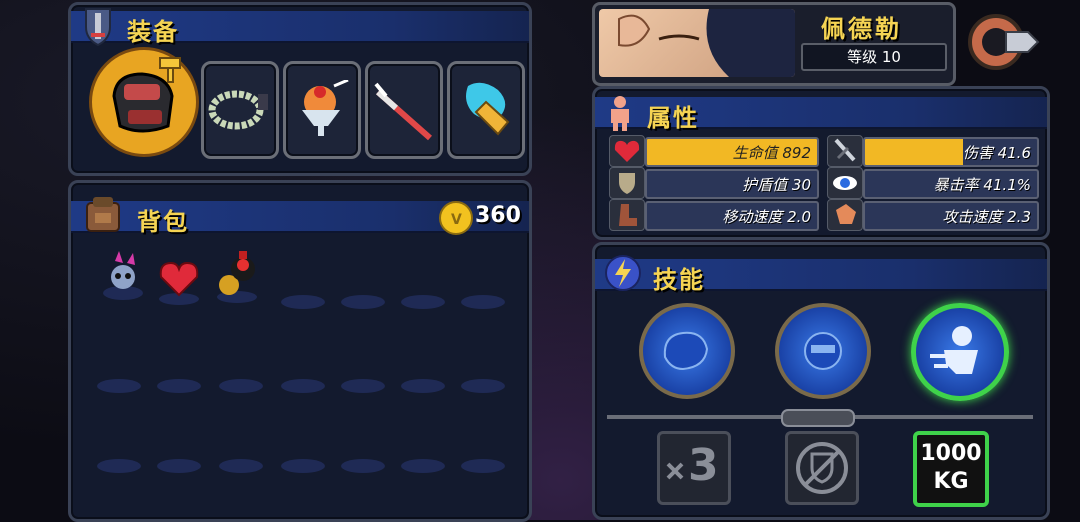 This screenshot has width=1080, height=522. What do you see at coordinates (714, 151) in the screenshot?
I see `stat-hp: 生命值 892` at bounding box center [714, 151].